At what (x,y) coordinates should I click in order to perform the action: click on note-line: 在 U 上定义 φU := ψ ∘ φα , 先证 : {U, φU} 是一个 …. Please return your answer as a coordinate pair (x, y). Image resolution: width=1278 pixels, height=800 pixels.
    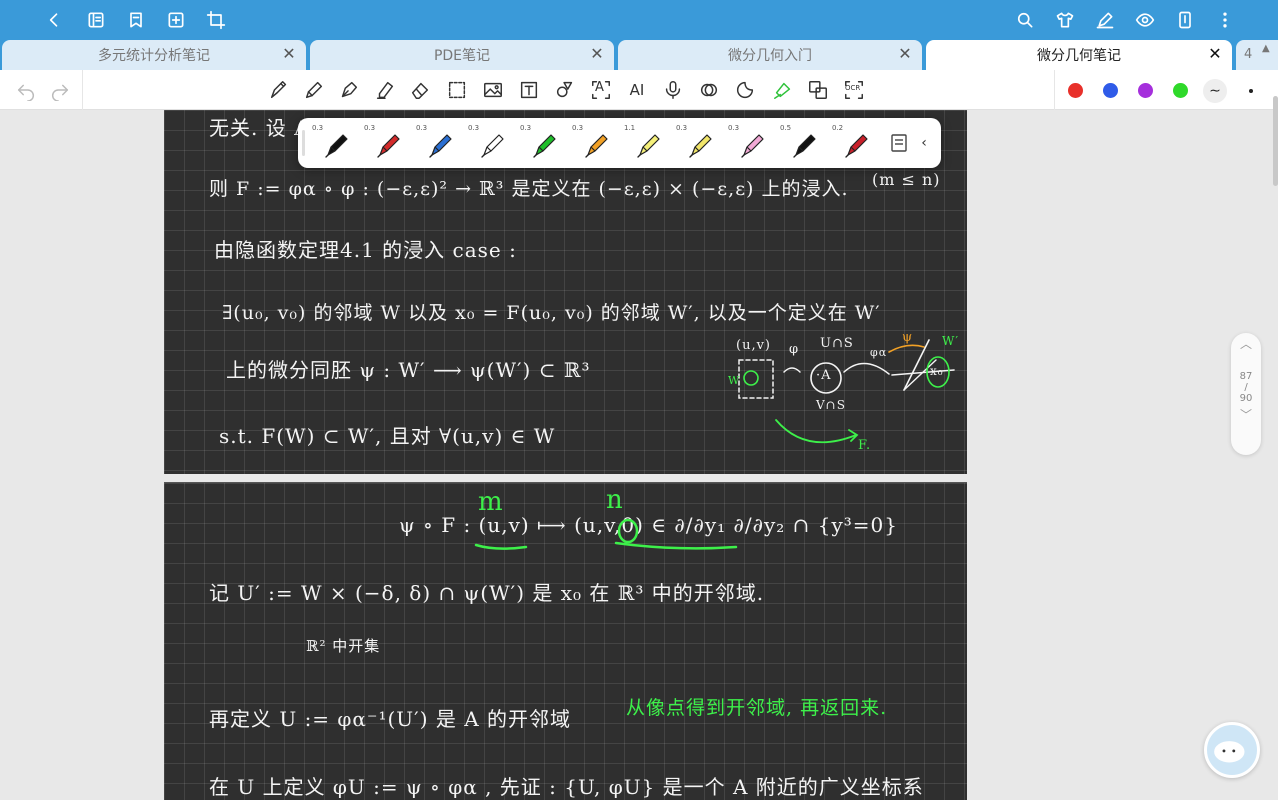
    Looking at the image, I should click on (566, 787).